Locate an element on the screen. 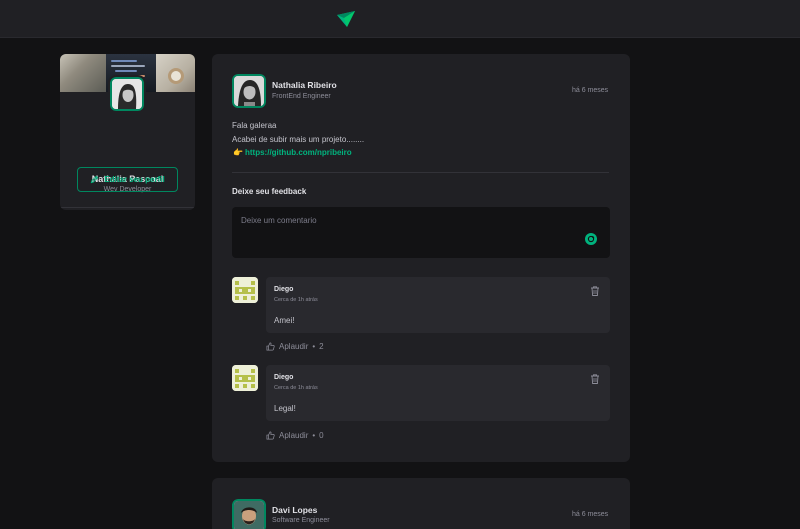  feedback-title: Deixe seu feedback is located at coordinates (269, 191).